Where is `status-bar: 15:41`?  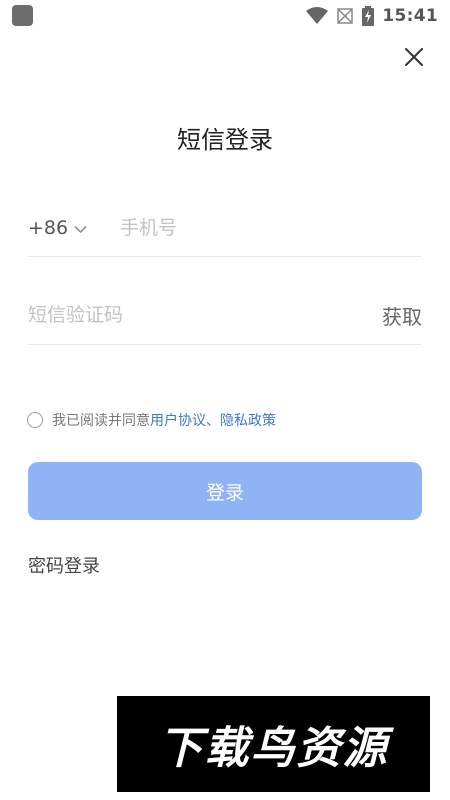 status-bar: 15:41 is located at coordinates (225, 16).